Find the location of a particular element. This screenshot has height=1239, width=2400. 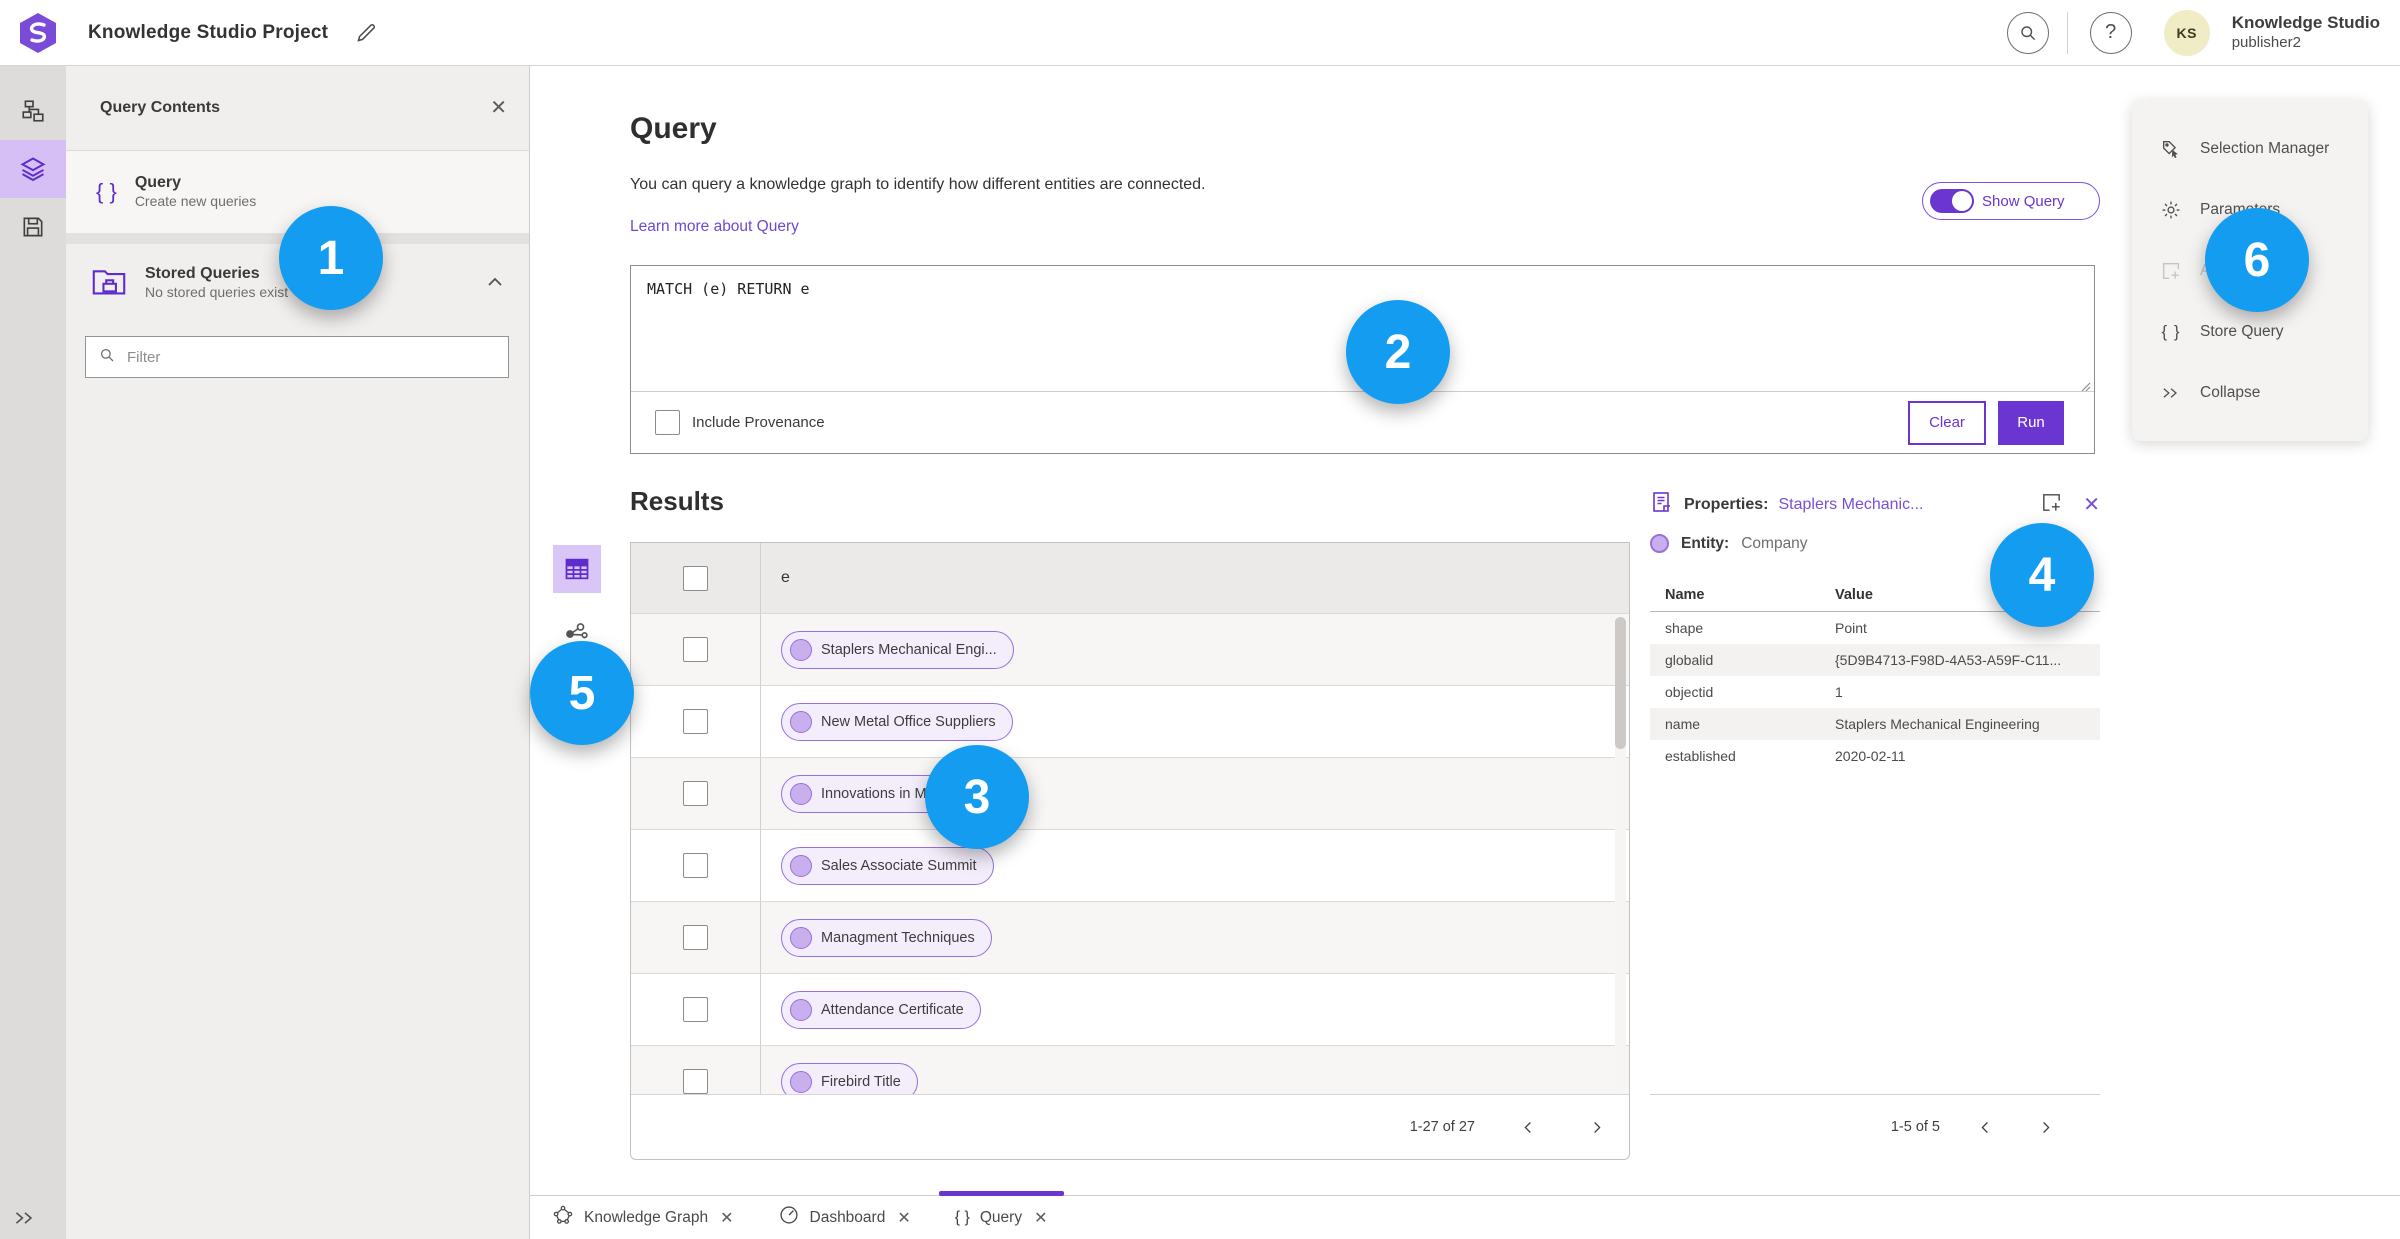

edit-title-pencil-icon is located at coordinates (366, 33).